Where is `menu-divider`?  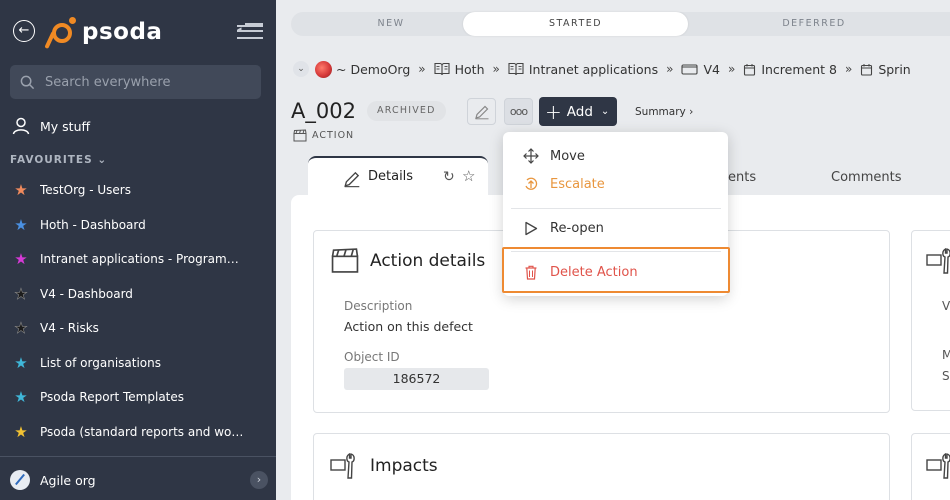 menu-divider is located at coordinates (616, 208).